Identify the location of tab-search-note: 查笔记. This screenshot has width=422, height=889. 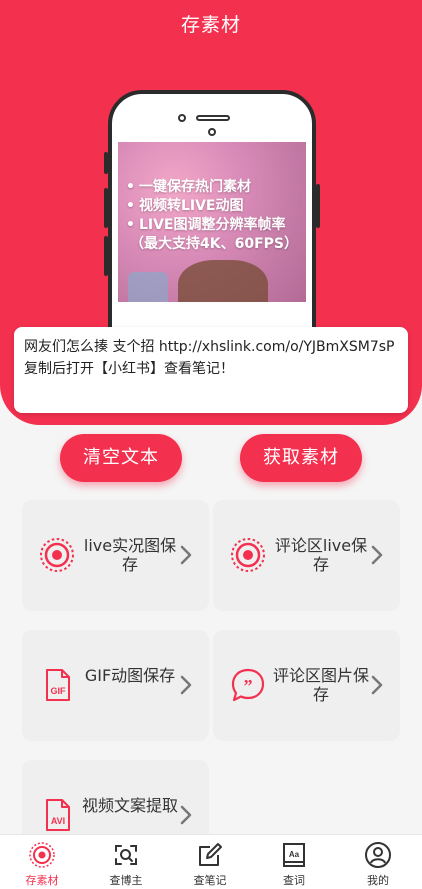
(210, 864).